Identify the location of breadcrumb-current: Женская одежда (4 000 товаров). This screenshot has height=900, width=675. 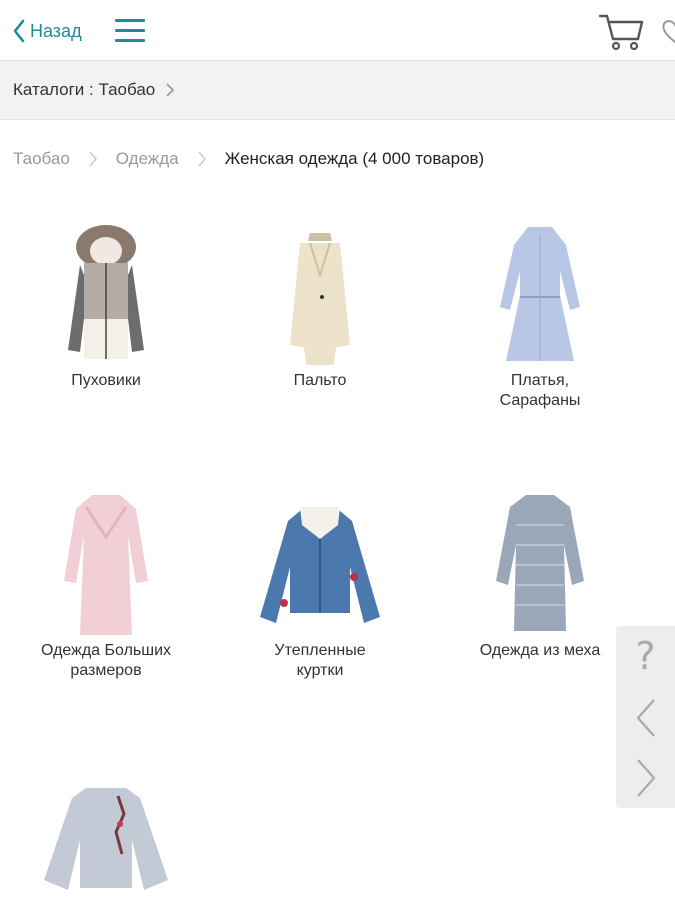
(354, 158).